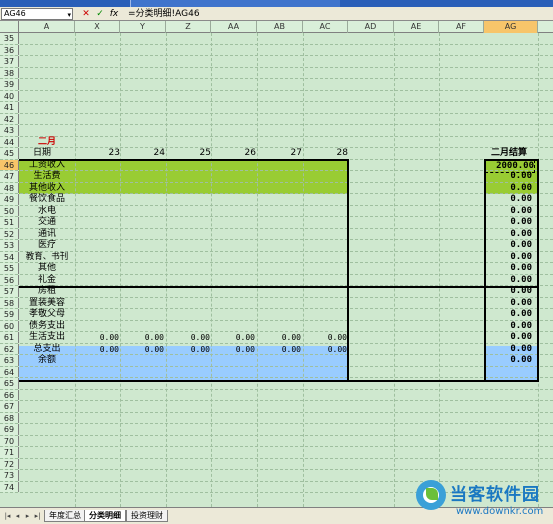 Image resolution: width=553 pixels, height=524 pixels. I want to click on chevron-down-icon: ▾, so click(69, 15).